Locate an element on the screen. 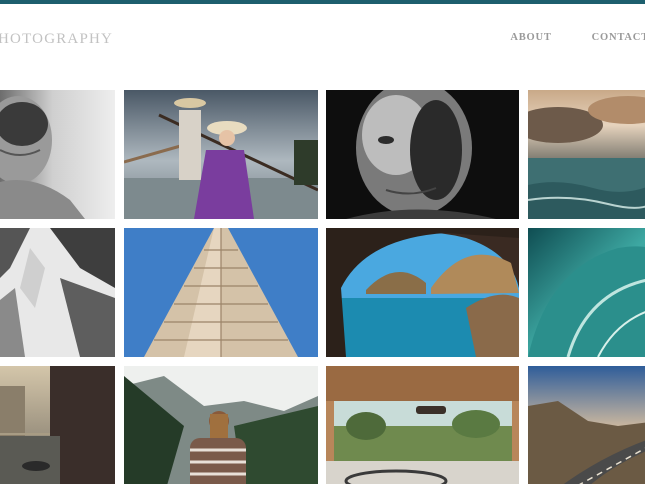  photo-vintage-car-interior is located at coordinates (422, 425).